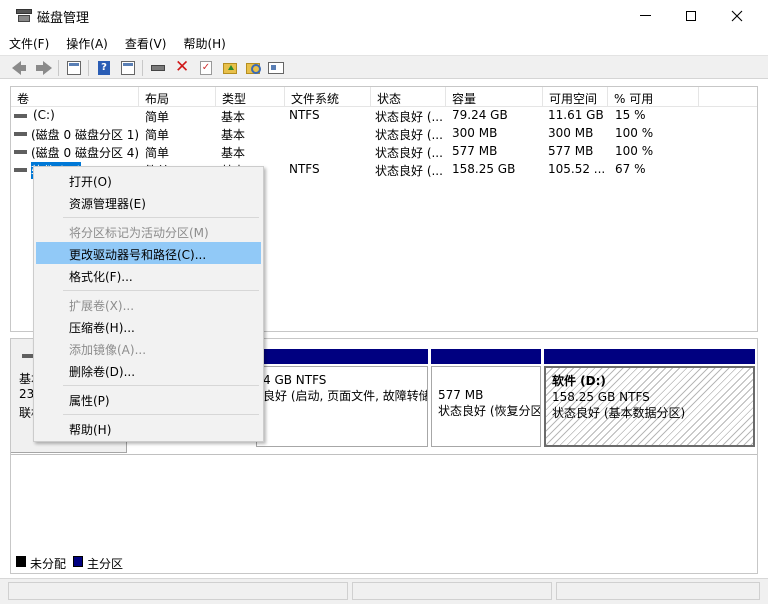 The width and height of the screenshot is (768, 604). I want to click on checklist-icon: ✓, so click(206, 68).